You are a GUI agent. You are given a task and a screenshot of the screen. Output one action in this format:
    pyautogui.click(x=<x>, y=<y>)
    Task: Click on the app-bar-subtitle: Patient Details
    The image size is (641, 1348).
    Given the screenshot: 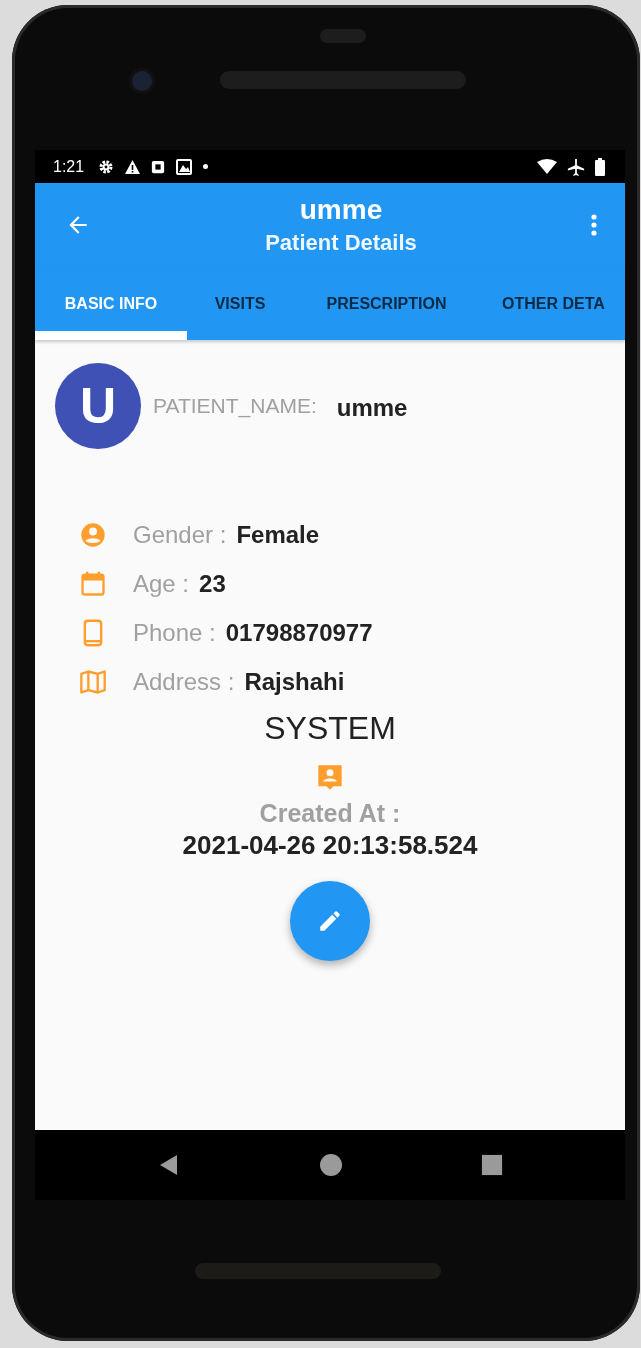 What is the action you would take?
    pyautogui.click(x=341, y=243)
    